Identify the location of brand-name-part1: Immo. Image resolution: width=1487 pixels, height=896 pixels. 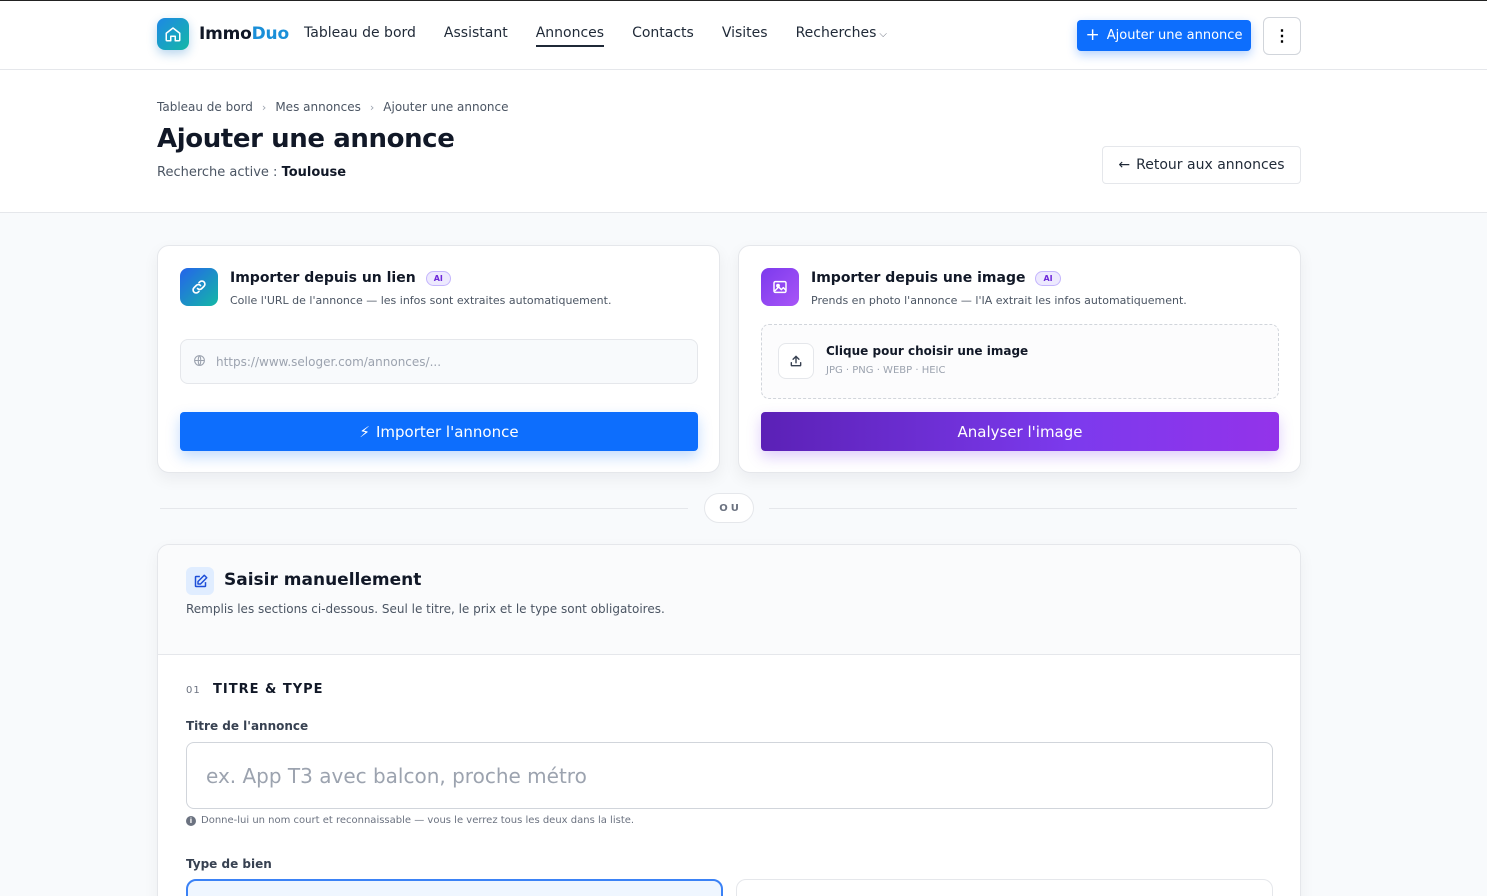
(225, 34).